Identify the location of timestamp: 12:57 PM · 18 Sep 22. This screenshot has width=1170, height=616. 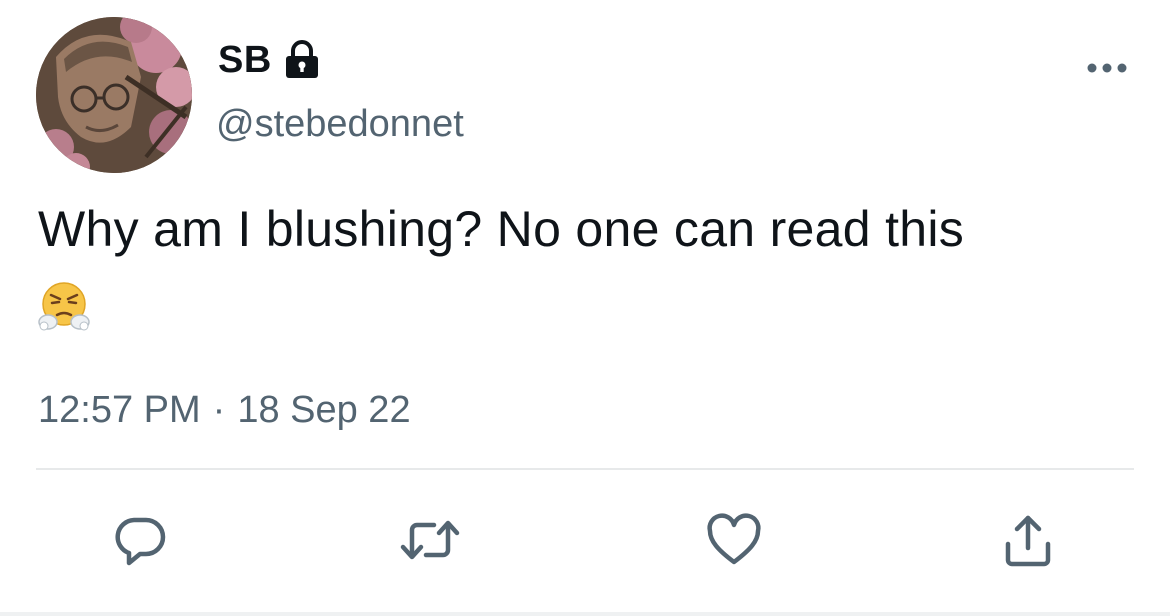
(224, 410).